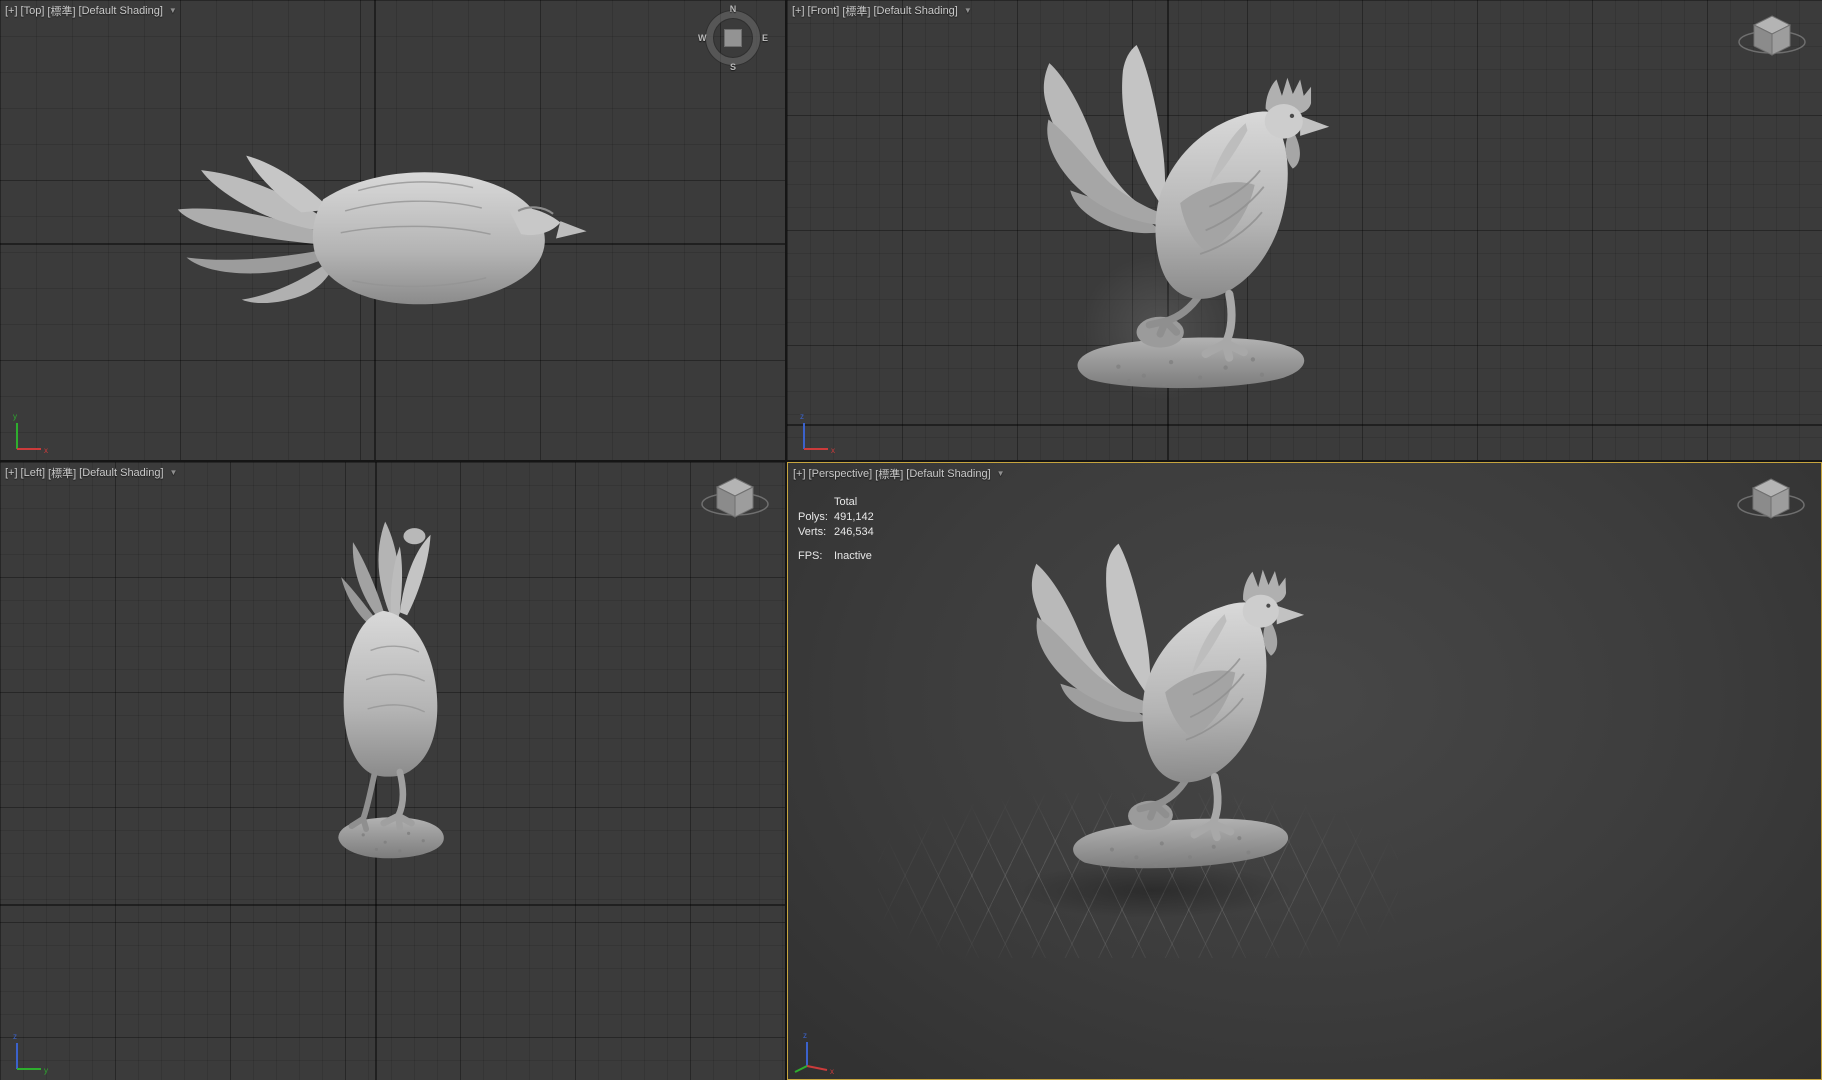 This screenshot has width=1822, height=1080. What do you see at coordinates (841, 474) in the screenshot?
I see `viewport-menu-view: [Perspective]` at bounding box center [841, 474].